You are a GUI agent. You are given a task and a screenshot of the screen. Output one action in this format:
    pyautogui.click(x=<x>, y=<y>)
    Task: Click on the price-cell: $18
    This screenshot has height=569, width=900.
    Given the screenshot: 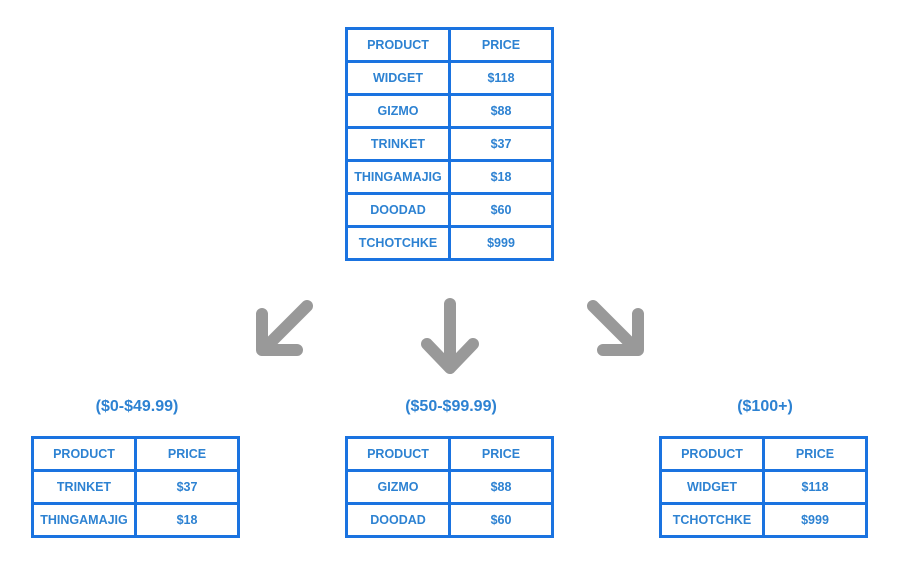 What is the action you would take?
    pyautogui.click(x=187, y=520)
    